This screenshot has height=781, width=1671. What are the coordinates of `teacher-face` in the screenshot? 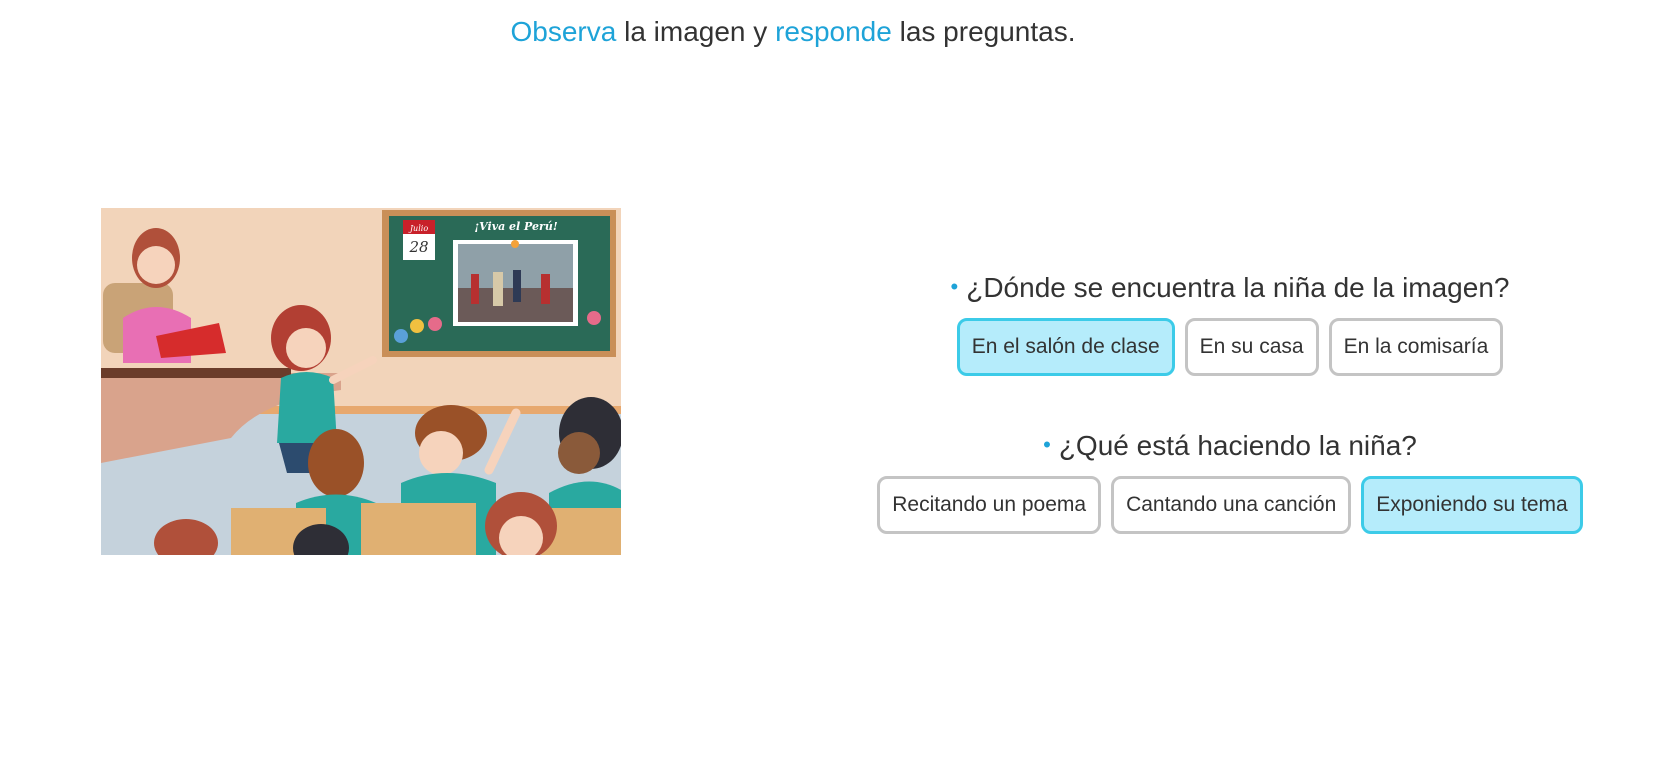 It's located at (156, 265).